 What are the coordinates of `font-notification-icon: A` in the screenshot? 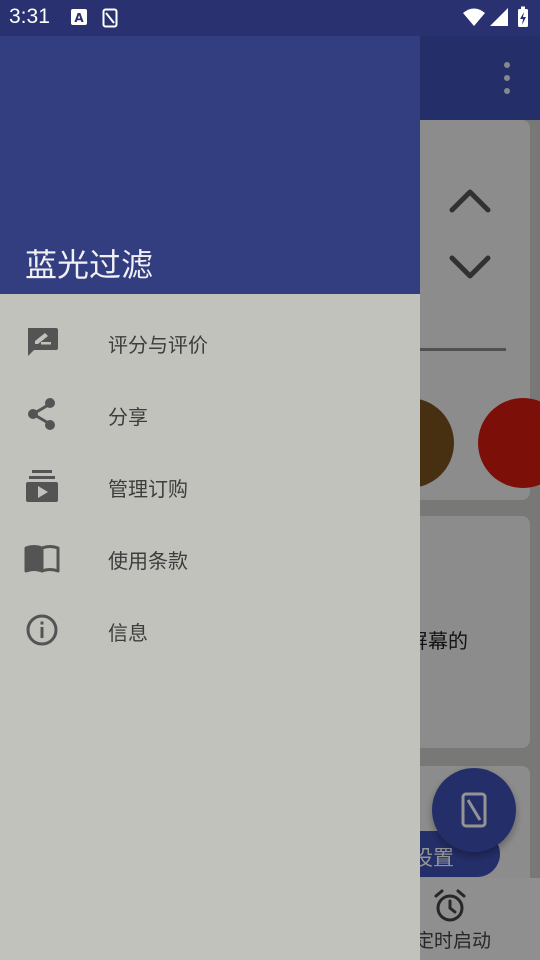 It's located at (79, 17).